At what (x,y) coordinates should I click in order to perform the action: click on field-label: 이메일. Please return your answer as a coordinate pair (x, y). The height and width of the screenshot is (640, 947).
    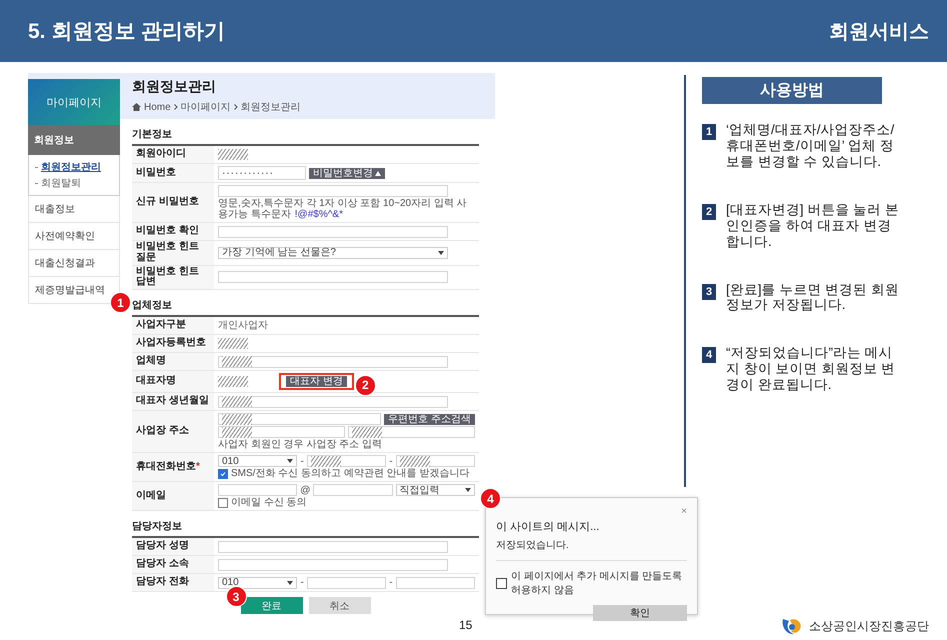
    Looking at the image, I should click on (151, 496).